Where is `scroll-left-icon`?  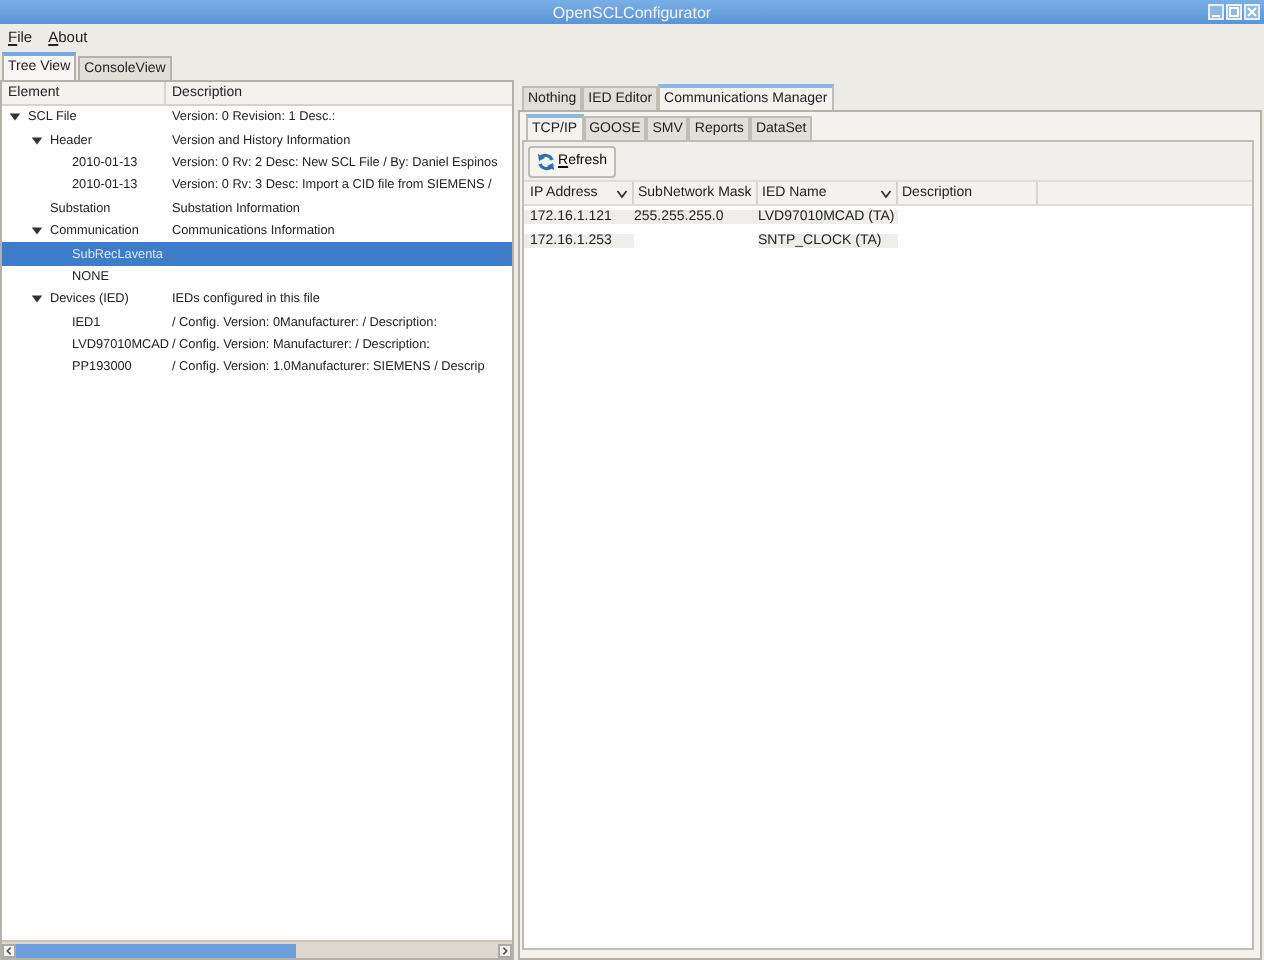
scroll-left-icon is located at coordinates (9, 950).